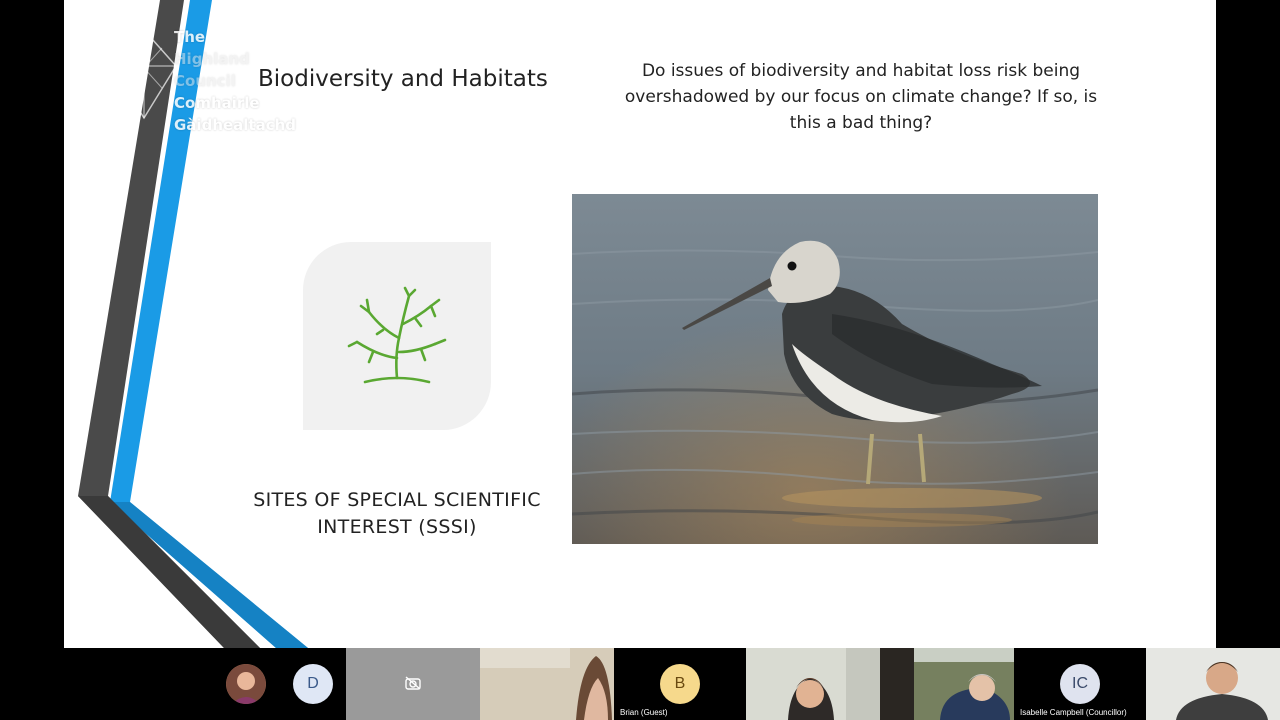 Image resolution: width=1280 pixels, height=720 pixels. I want to click on camera-off-icon, so click(413, 683).